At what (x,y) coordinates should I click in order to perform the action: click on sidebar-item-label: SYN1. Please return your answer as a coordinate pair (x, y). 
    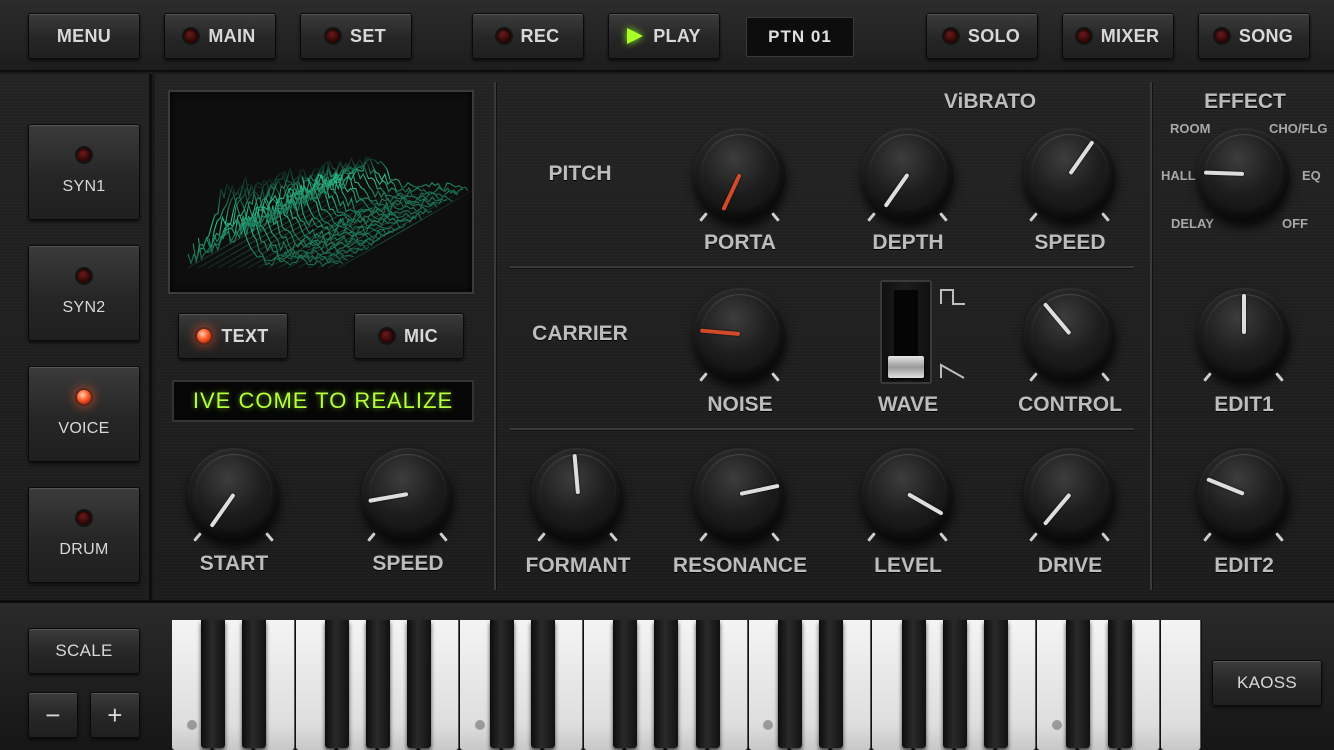
    Looking at the image, I should click on (84, 186).